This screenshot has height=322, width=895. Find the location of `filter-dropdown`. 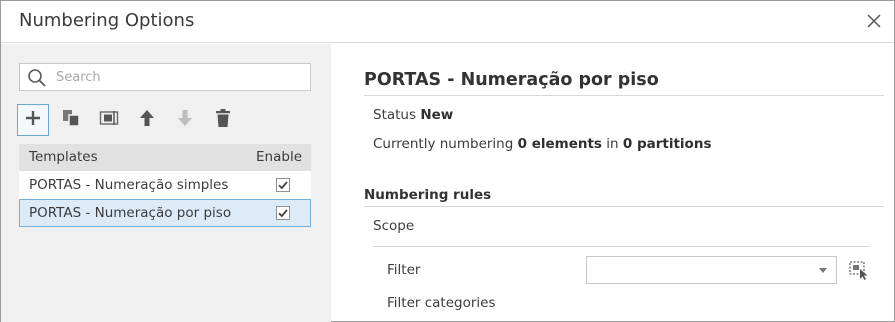

filter-dropdown is located at coordinates (711, 270).